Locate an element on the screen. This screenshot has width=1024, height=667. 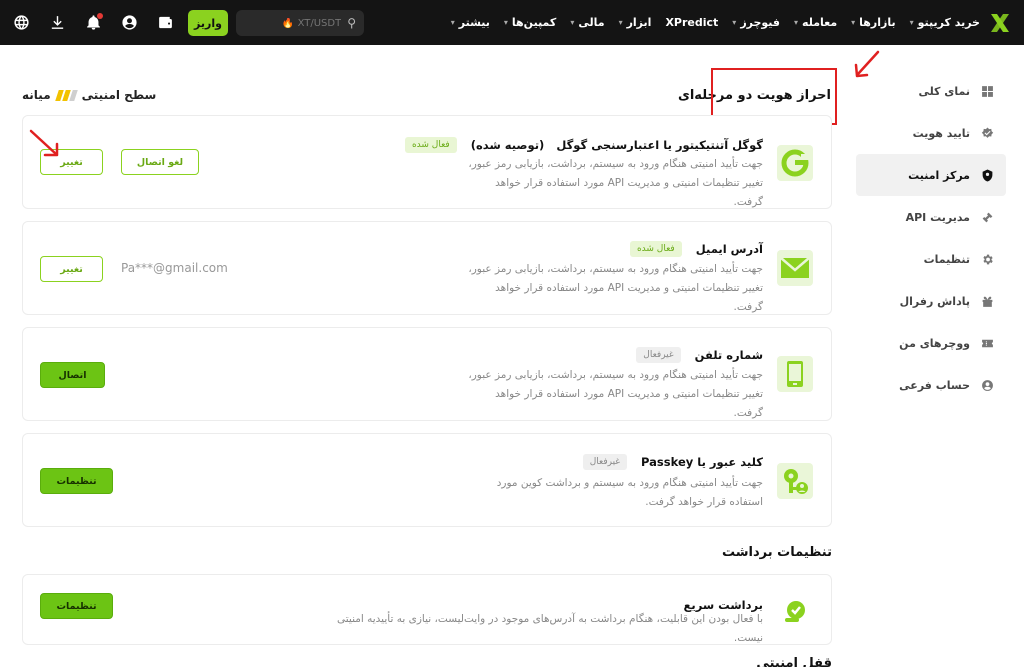
notification-dot is located at coordinates (100, 15).